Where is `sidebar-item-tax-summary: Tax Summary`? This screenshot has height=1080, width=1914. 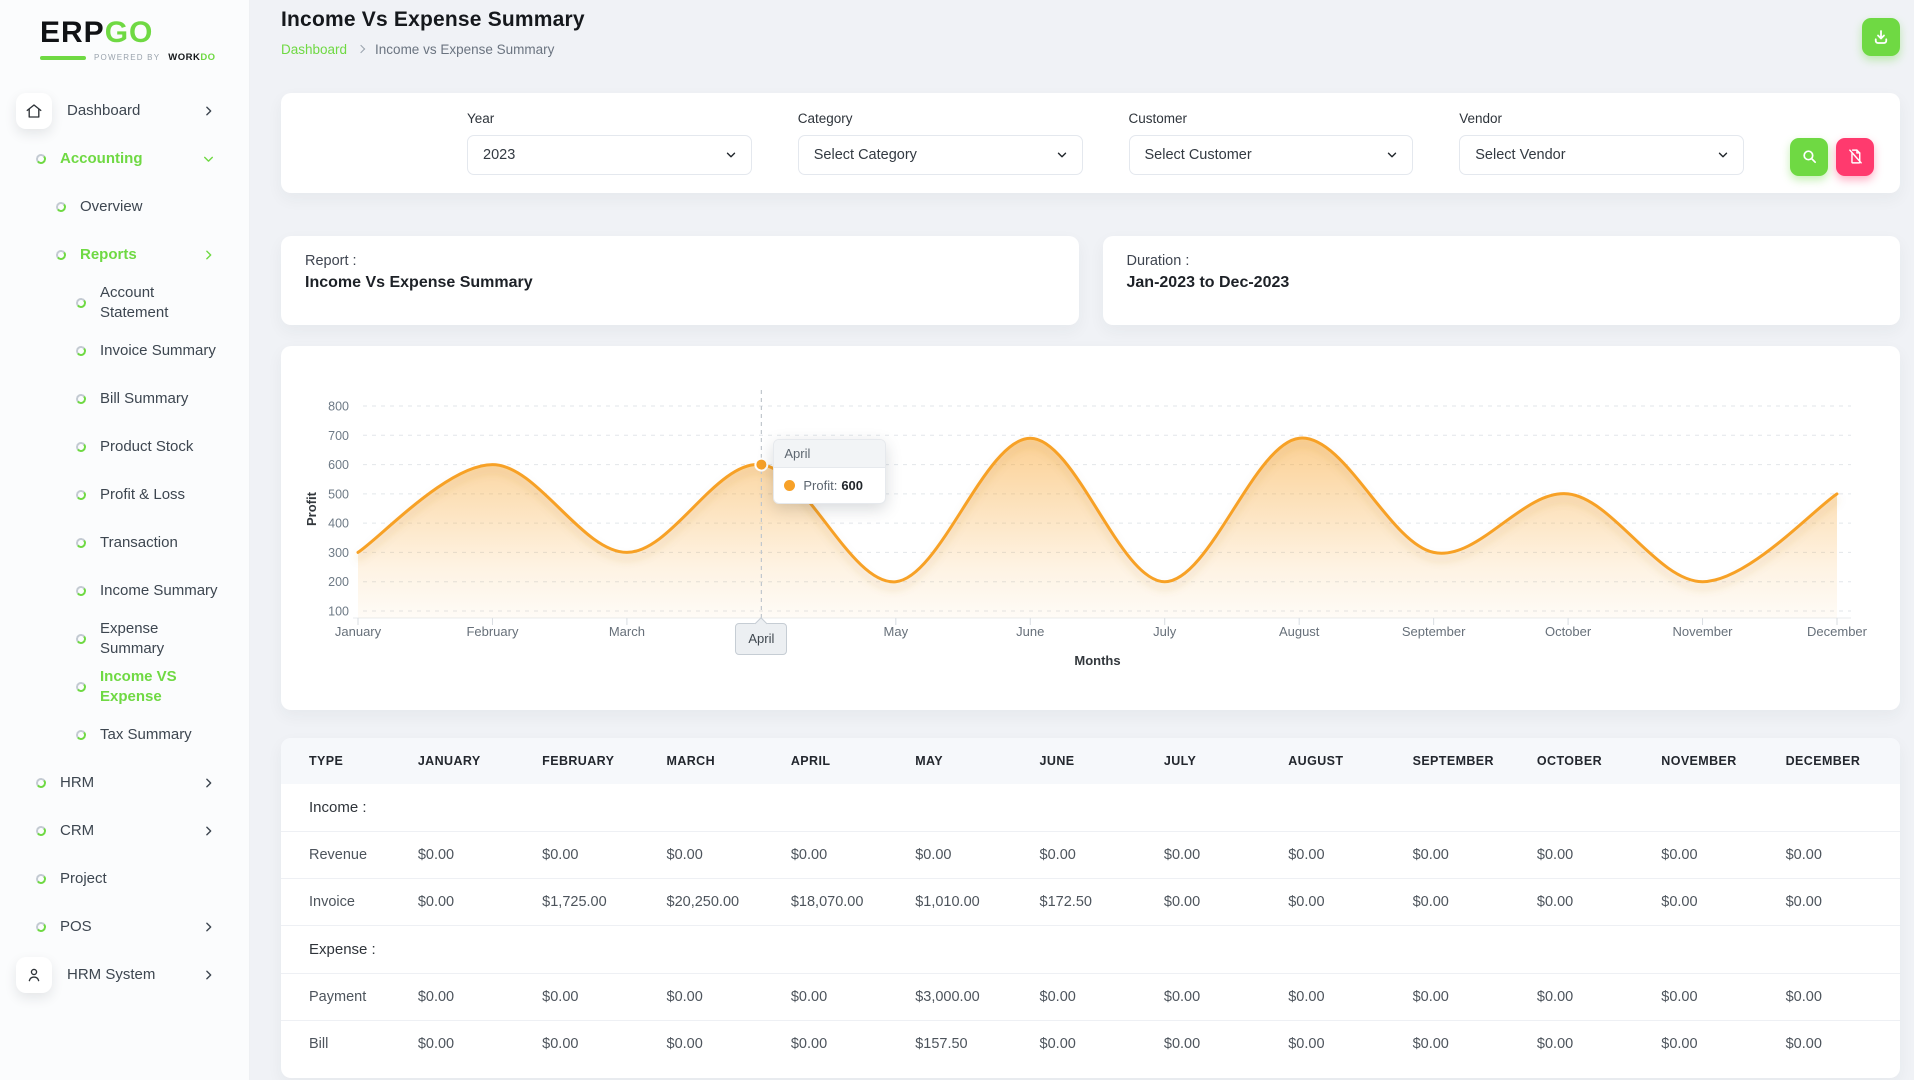
sidebar-item-tax-summary: Tax Summary is located at coordinates (124, 735).